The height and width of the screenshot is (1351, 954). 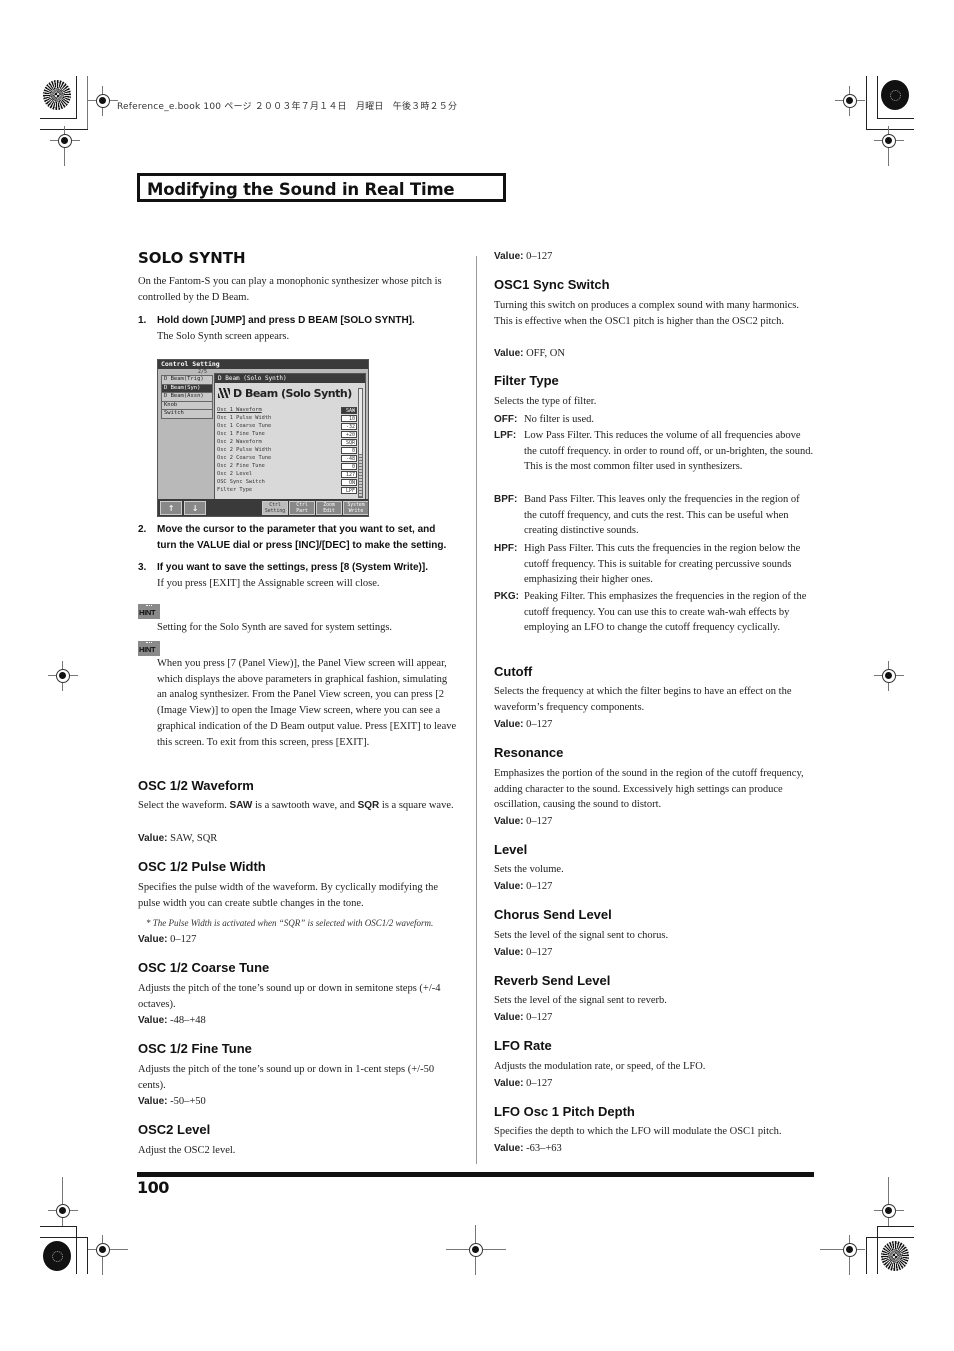 I want to click on page-number: 100, so click(x=153, y=1187).